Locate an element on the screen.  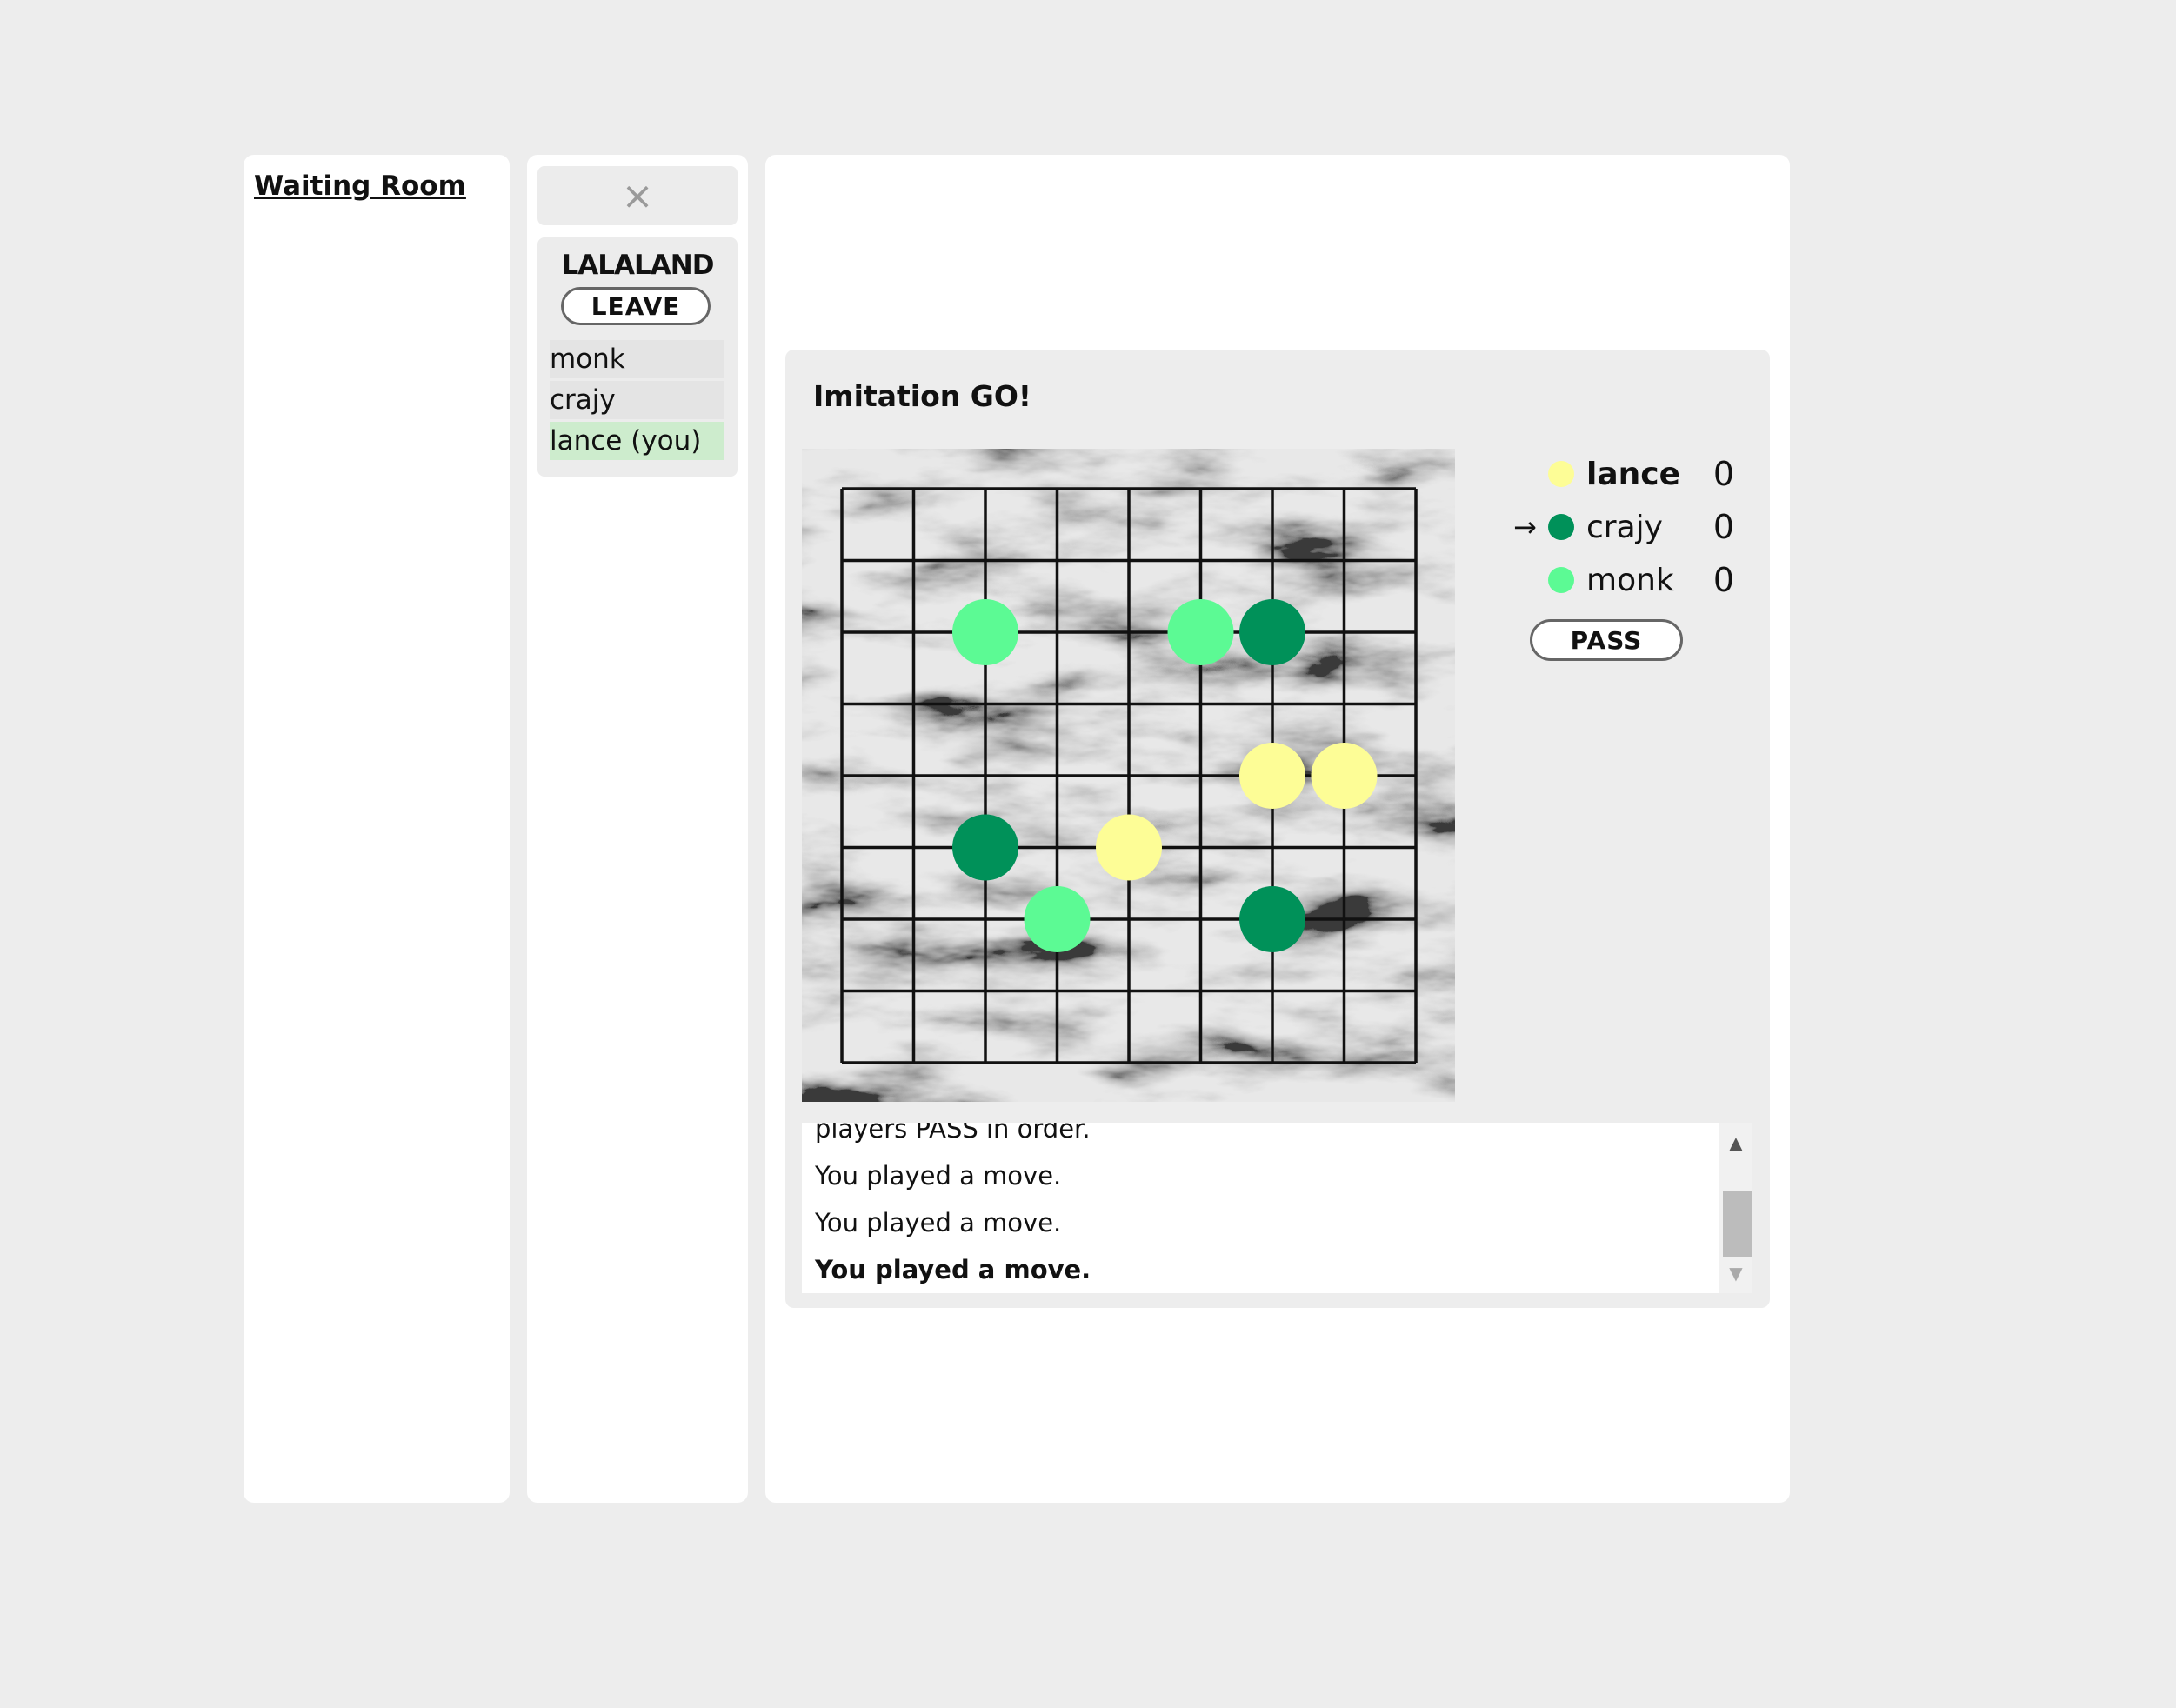
waiting-room-link: Waiting Room is located at coordinates (360, 186).